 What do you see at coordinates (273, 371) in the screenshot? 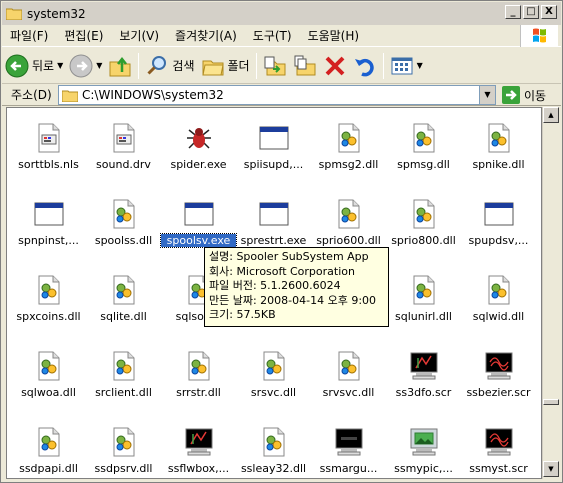
I see `file-item: srsvc.dll` at bounding box center [273, 371].